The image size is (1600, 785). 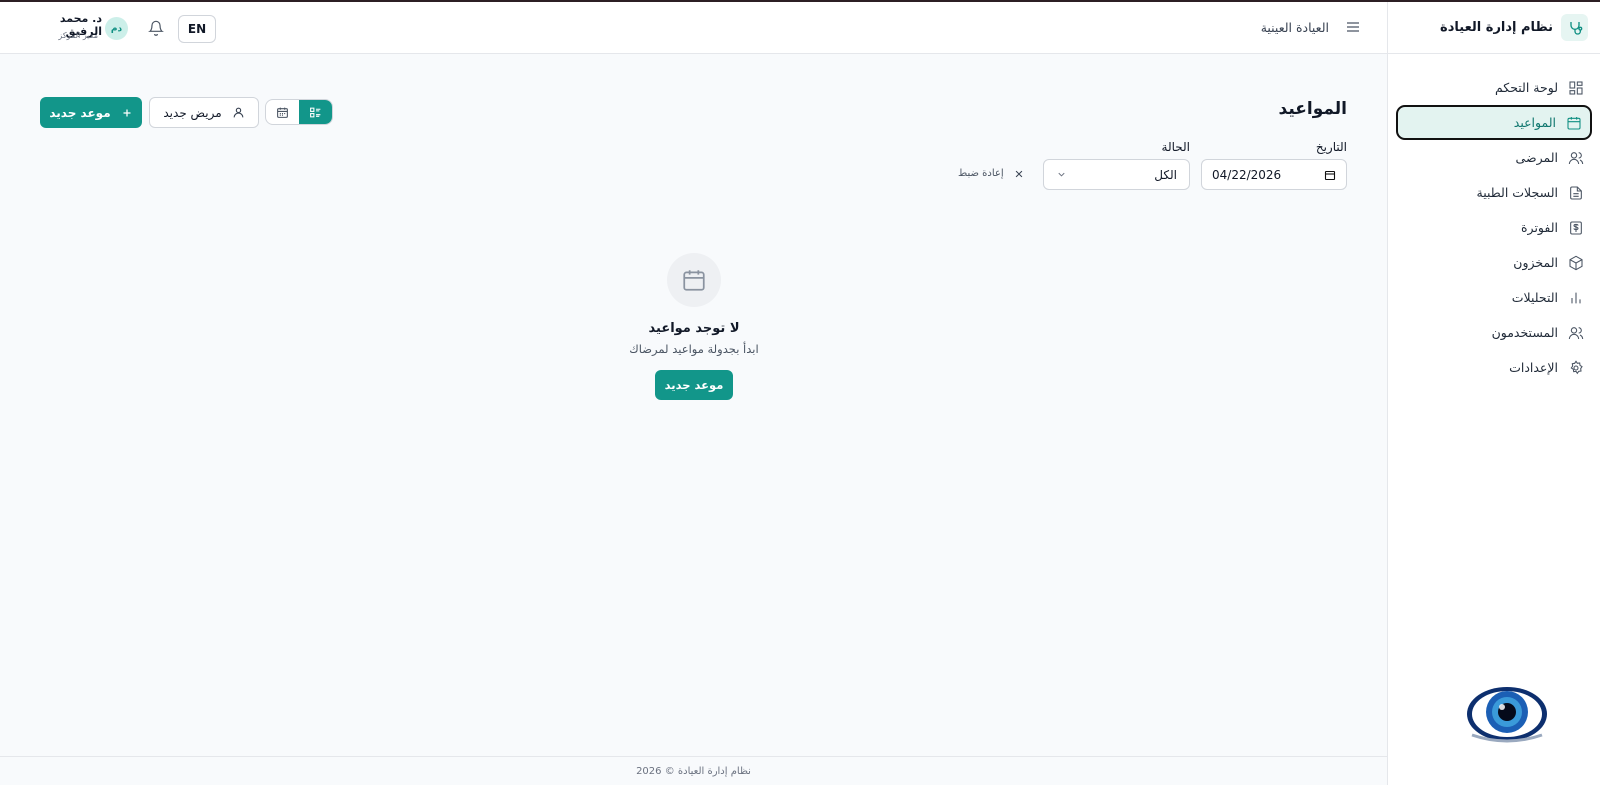 What do you see at coordinates (981, 173) in the screenshot?
I see `reset-label: إعادة ضبط` at bounding box center [981, 173].